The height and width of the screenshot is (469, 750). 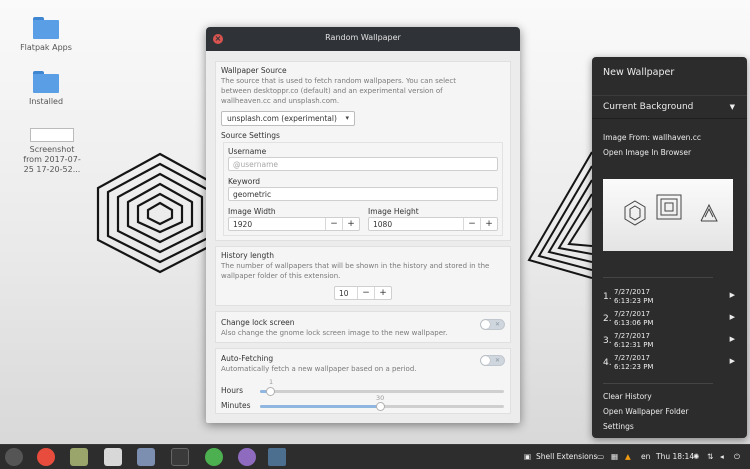 I want to click on clear-history-item: Clear History, so click(x=627, y=396).